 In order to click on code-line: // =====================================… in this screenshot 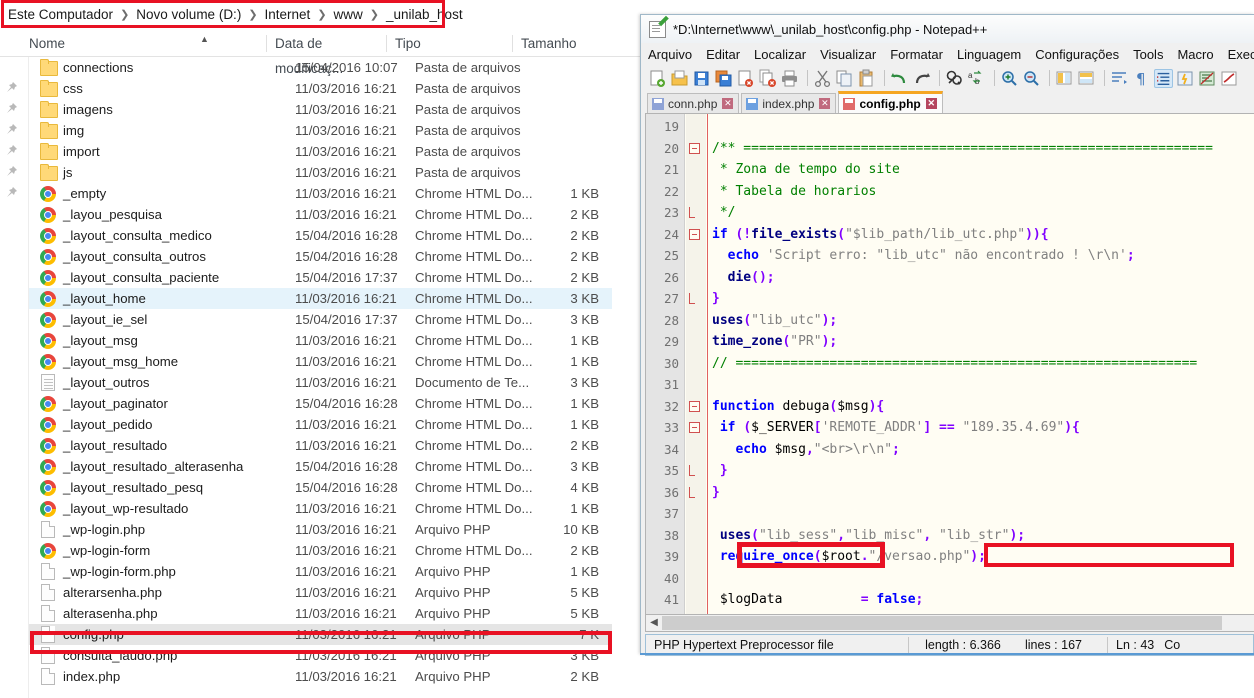, I will do `click(983, 364)`.